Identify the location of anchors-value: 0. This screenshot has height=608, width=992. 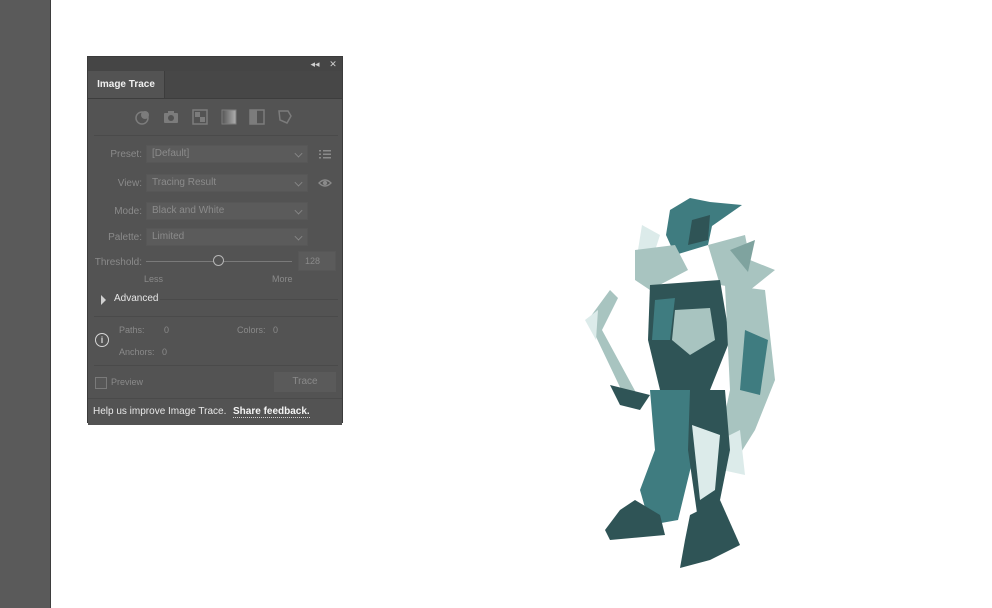
(165, 352).